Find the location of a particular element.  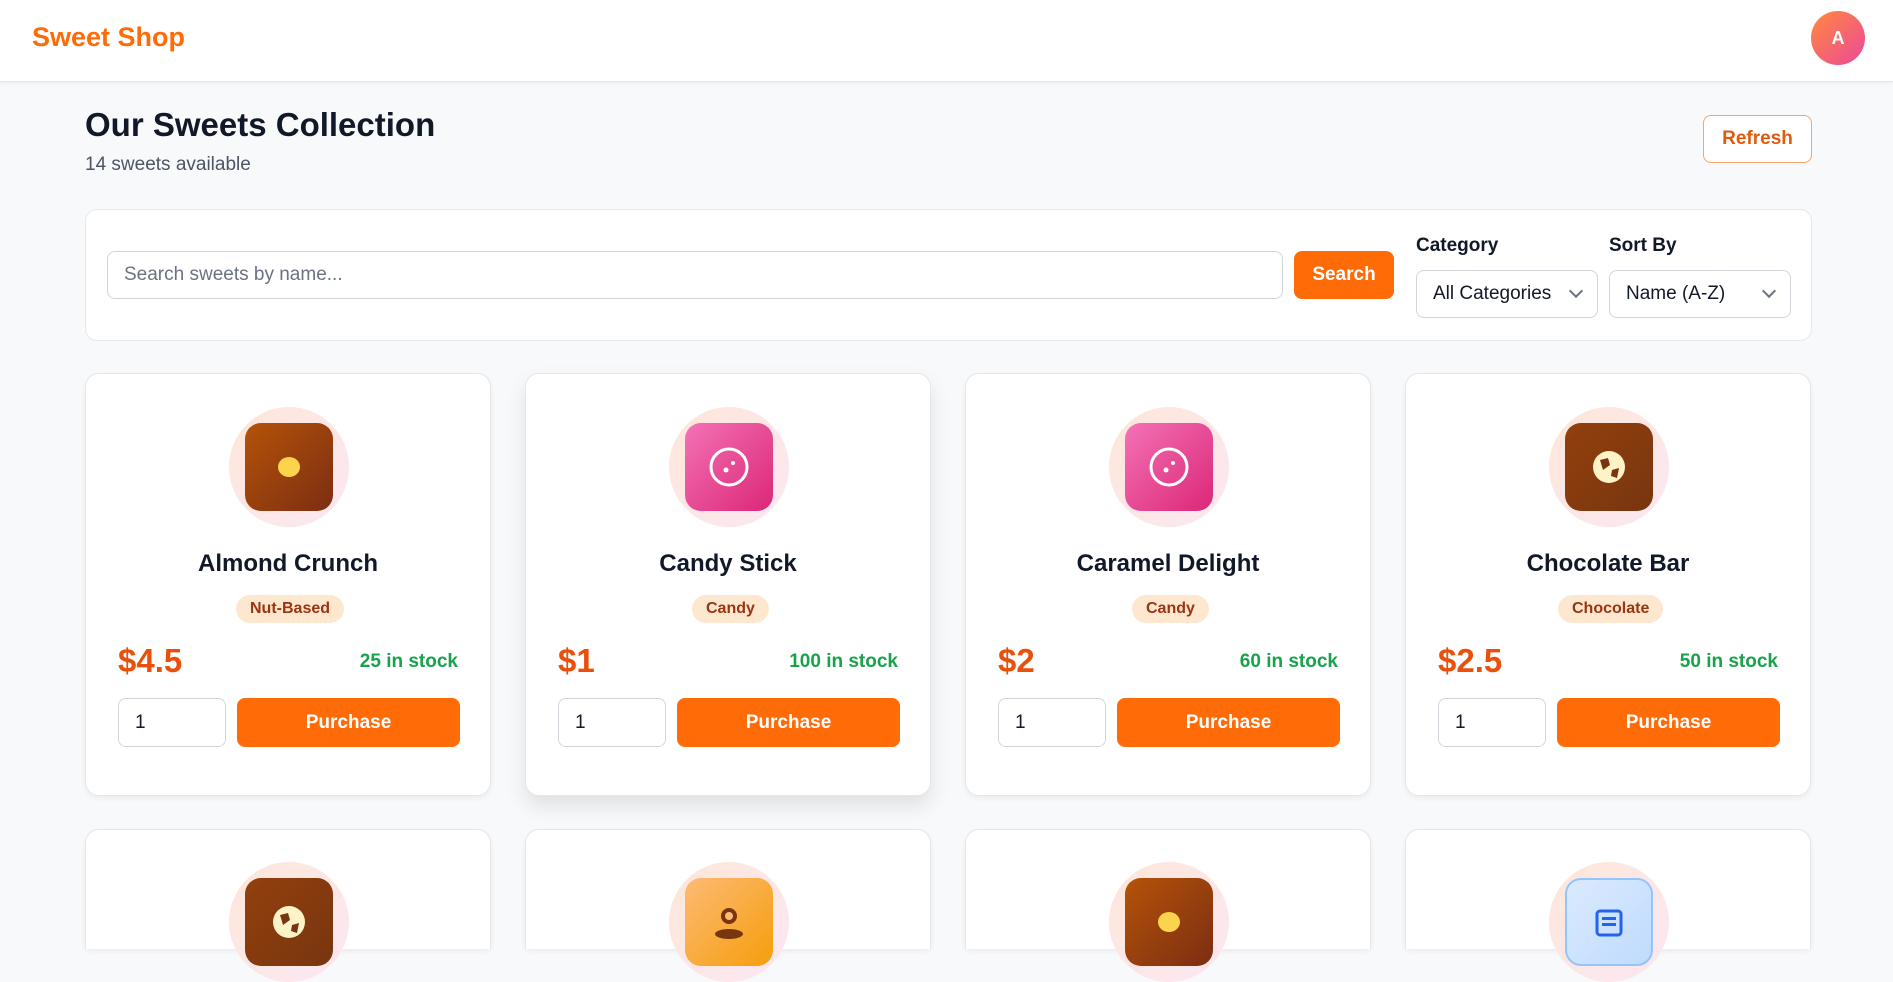

stock-status: 100 in stock is located at coordinates (843, 661).